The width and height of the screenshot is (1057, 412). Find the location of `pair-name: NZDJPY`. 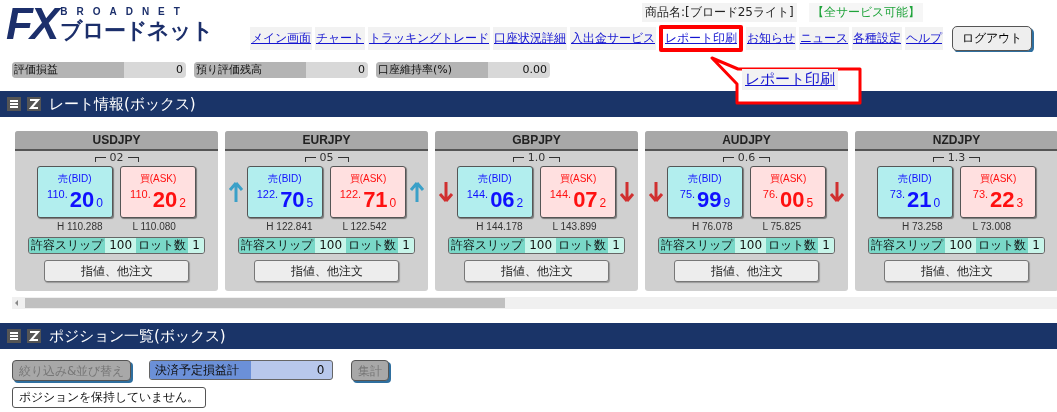

pair-name: NZDJPY is located at coordinates (956, 141).